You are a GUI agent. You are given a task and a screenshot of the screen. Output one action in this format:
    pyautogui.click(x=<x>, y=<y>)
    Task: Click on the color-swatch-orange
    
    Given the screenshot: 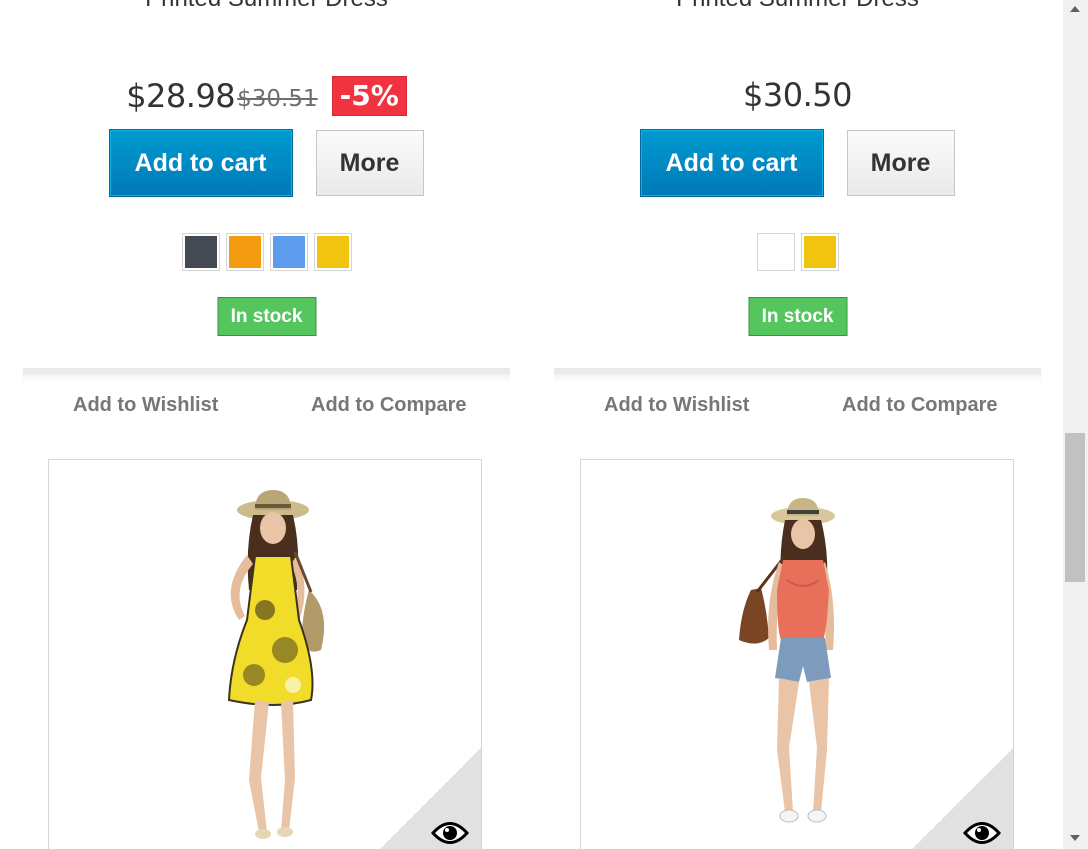 What is the action you would take?
    pyautogui.click(x=244, y=252)
    